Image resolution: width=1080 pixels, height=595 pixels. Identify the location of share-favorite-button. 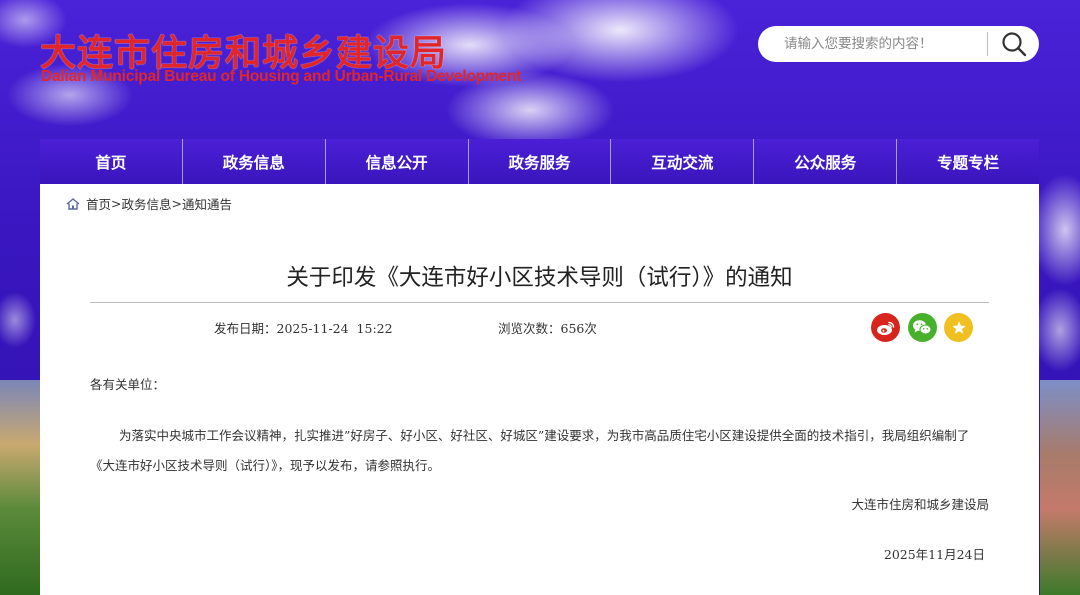
(958, 327).